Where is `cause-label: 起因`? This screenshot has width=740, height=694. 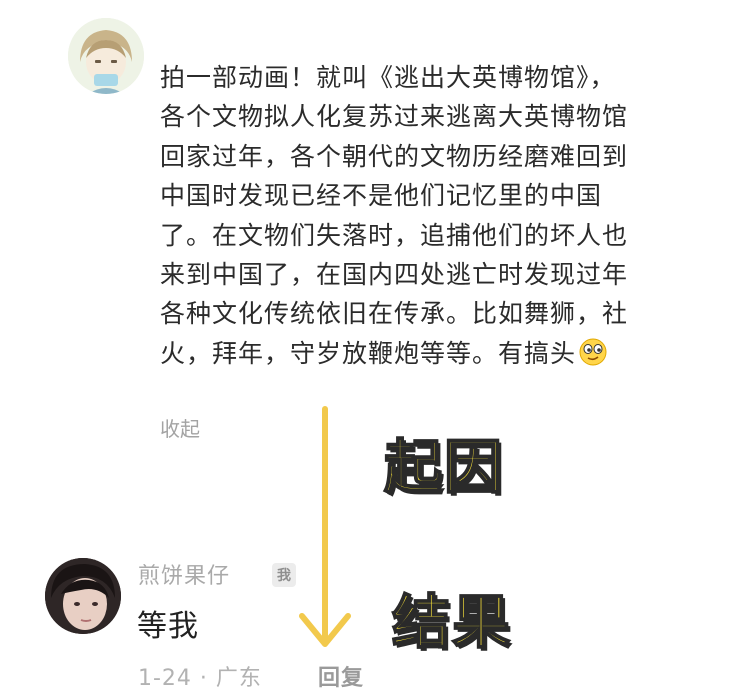
cause-label: 起因 is located at coordinates (444, 467).